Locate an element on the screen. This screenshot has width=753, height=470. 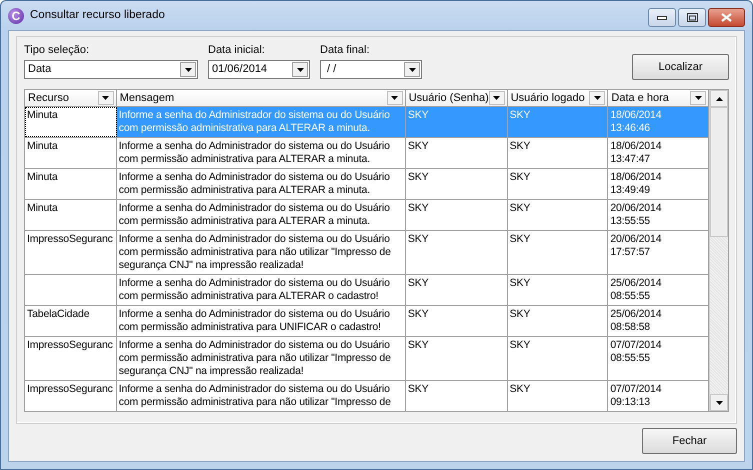
arrow-down-icon is located at coordinates (719, 402).